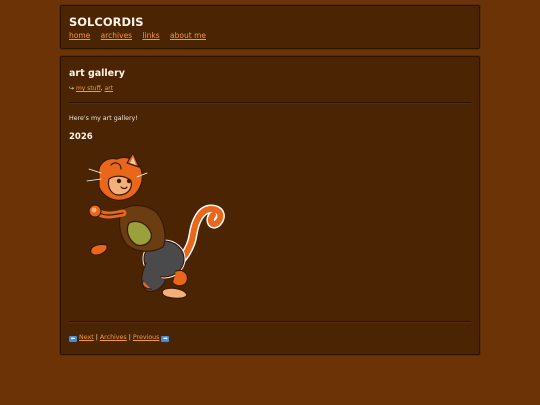 This screenshot has height=405, width=540. What do you see at coordinates (72, 88) in the screenshot?
I see `tag-arrow-icon: ↪` at bounding box center [72, 88].